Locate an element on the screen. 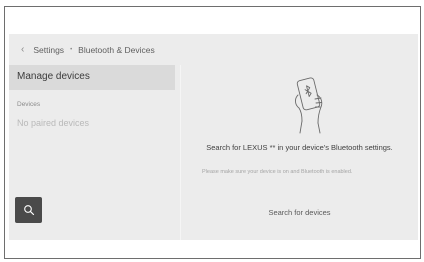 The image size is (424, 262). sidebar-item-manage-devices: Manage devices is located at coordinates (92, 77).